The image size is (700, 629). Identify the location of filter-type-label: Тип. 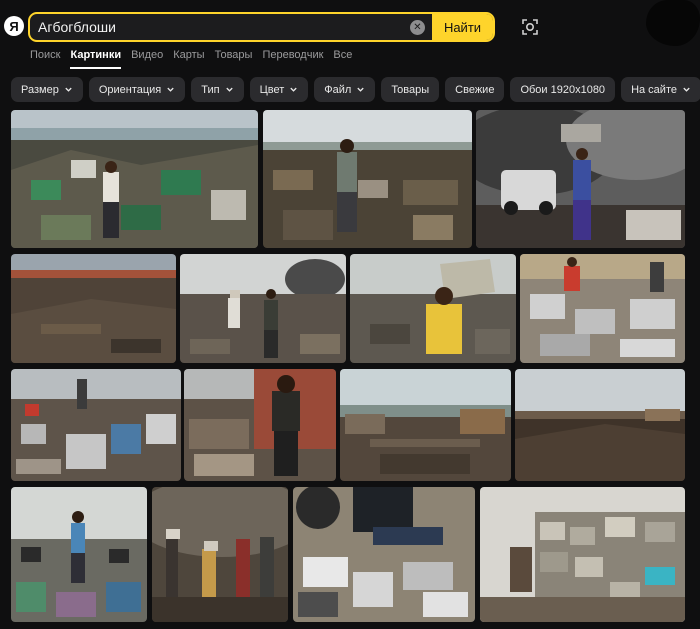
(210, 89).